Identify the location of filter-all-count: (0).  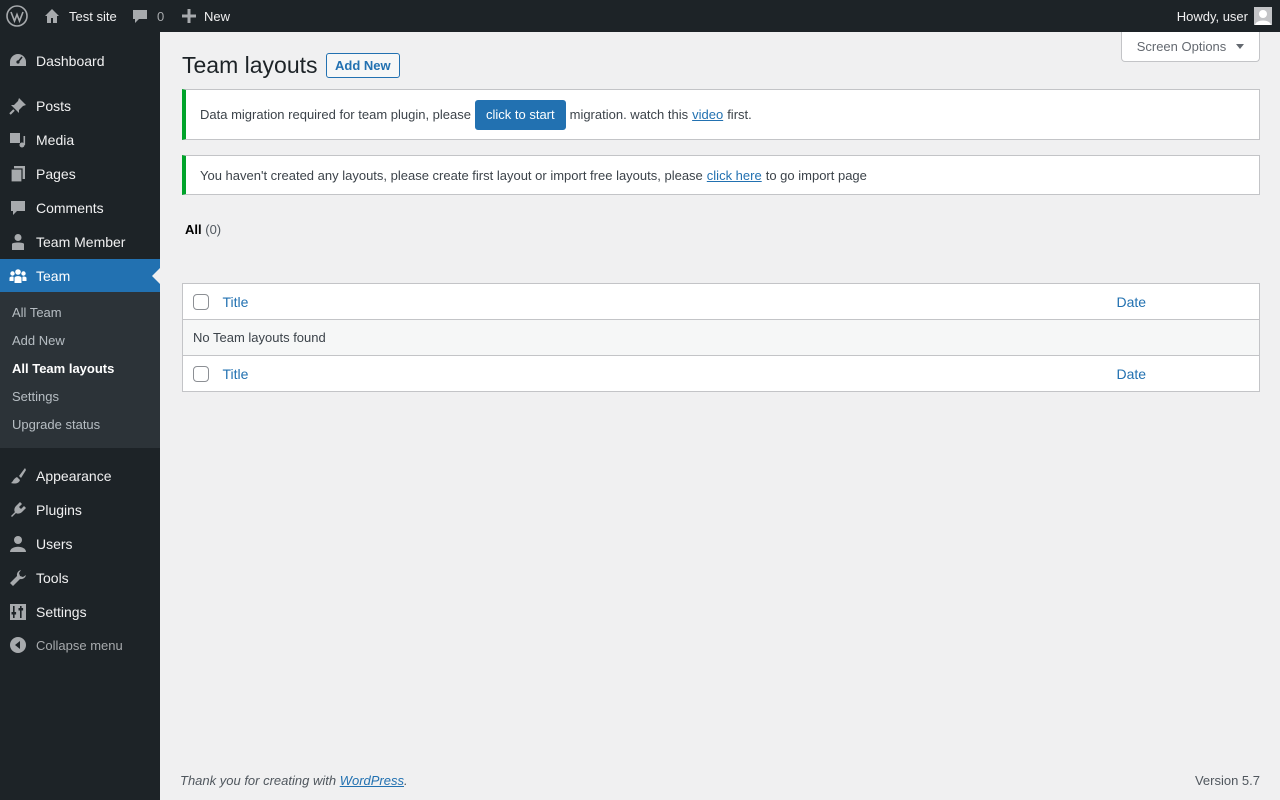
(213, 229).